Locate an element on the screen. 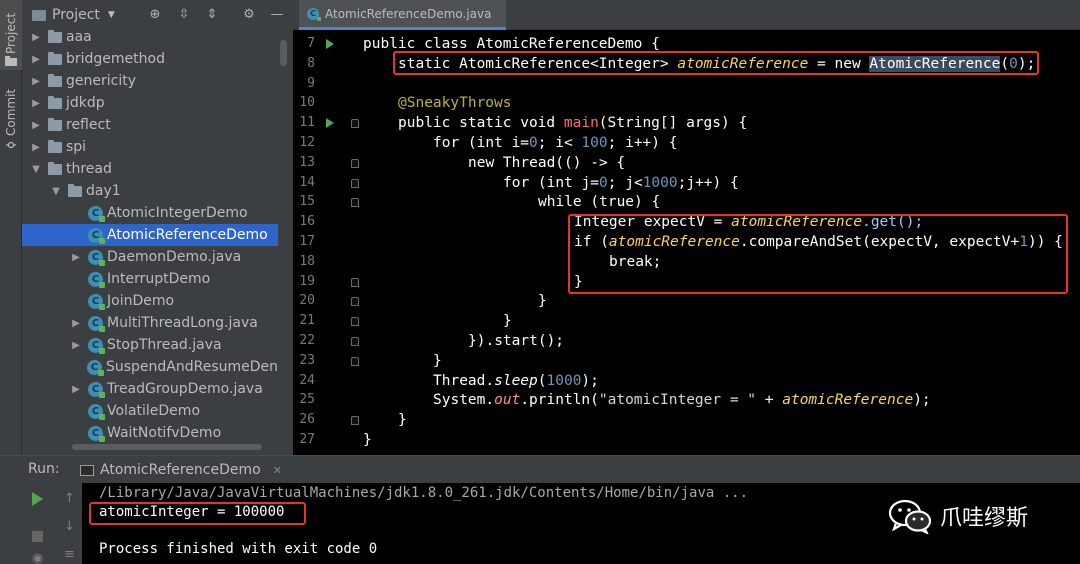 This screenshot has height=564, width=1080. code-line-26: } is located at coordinates (402, 420).